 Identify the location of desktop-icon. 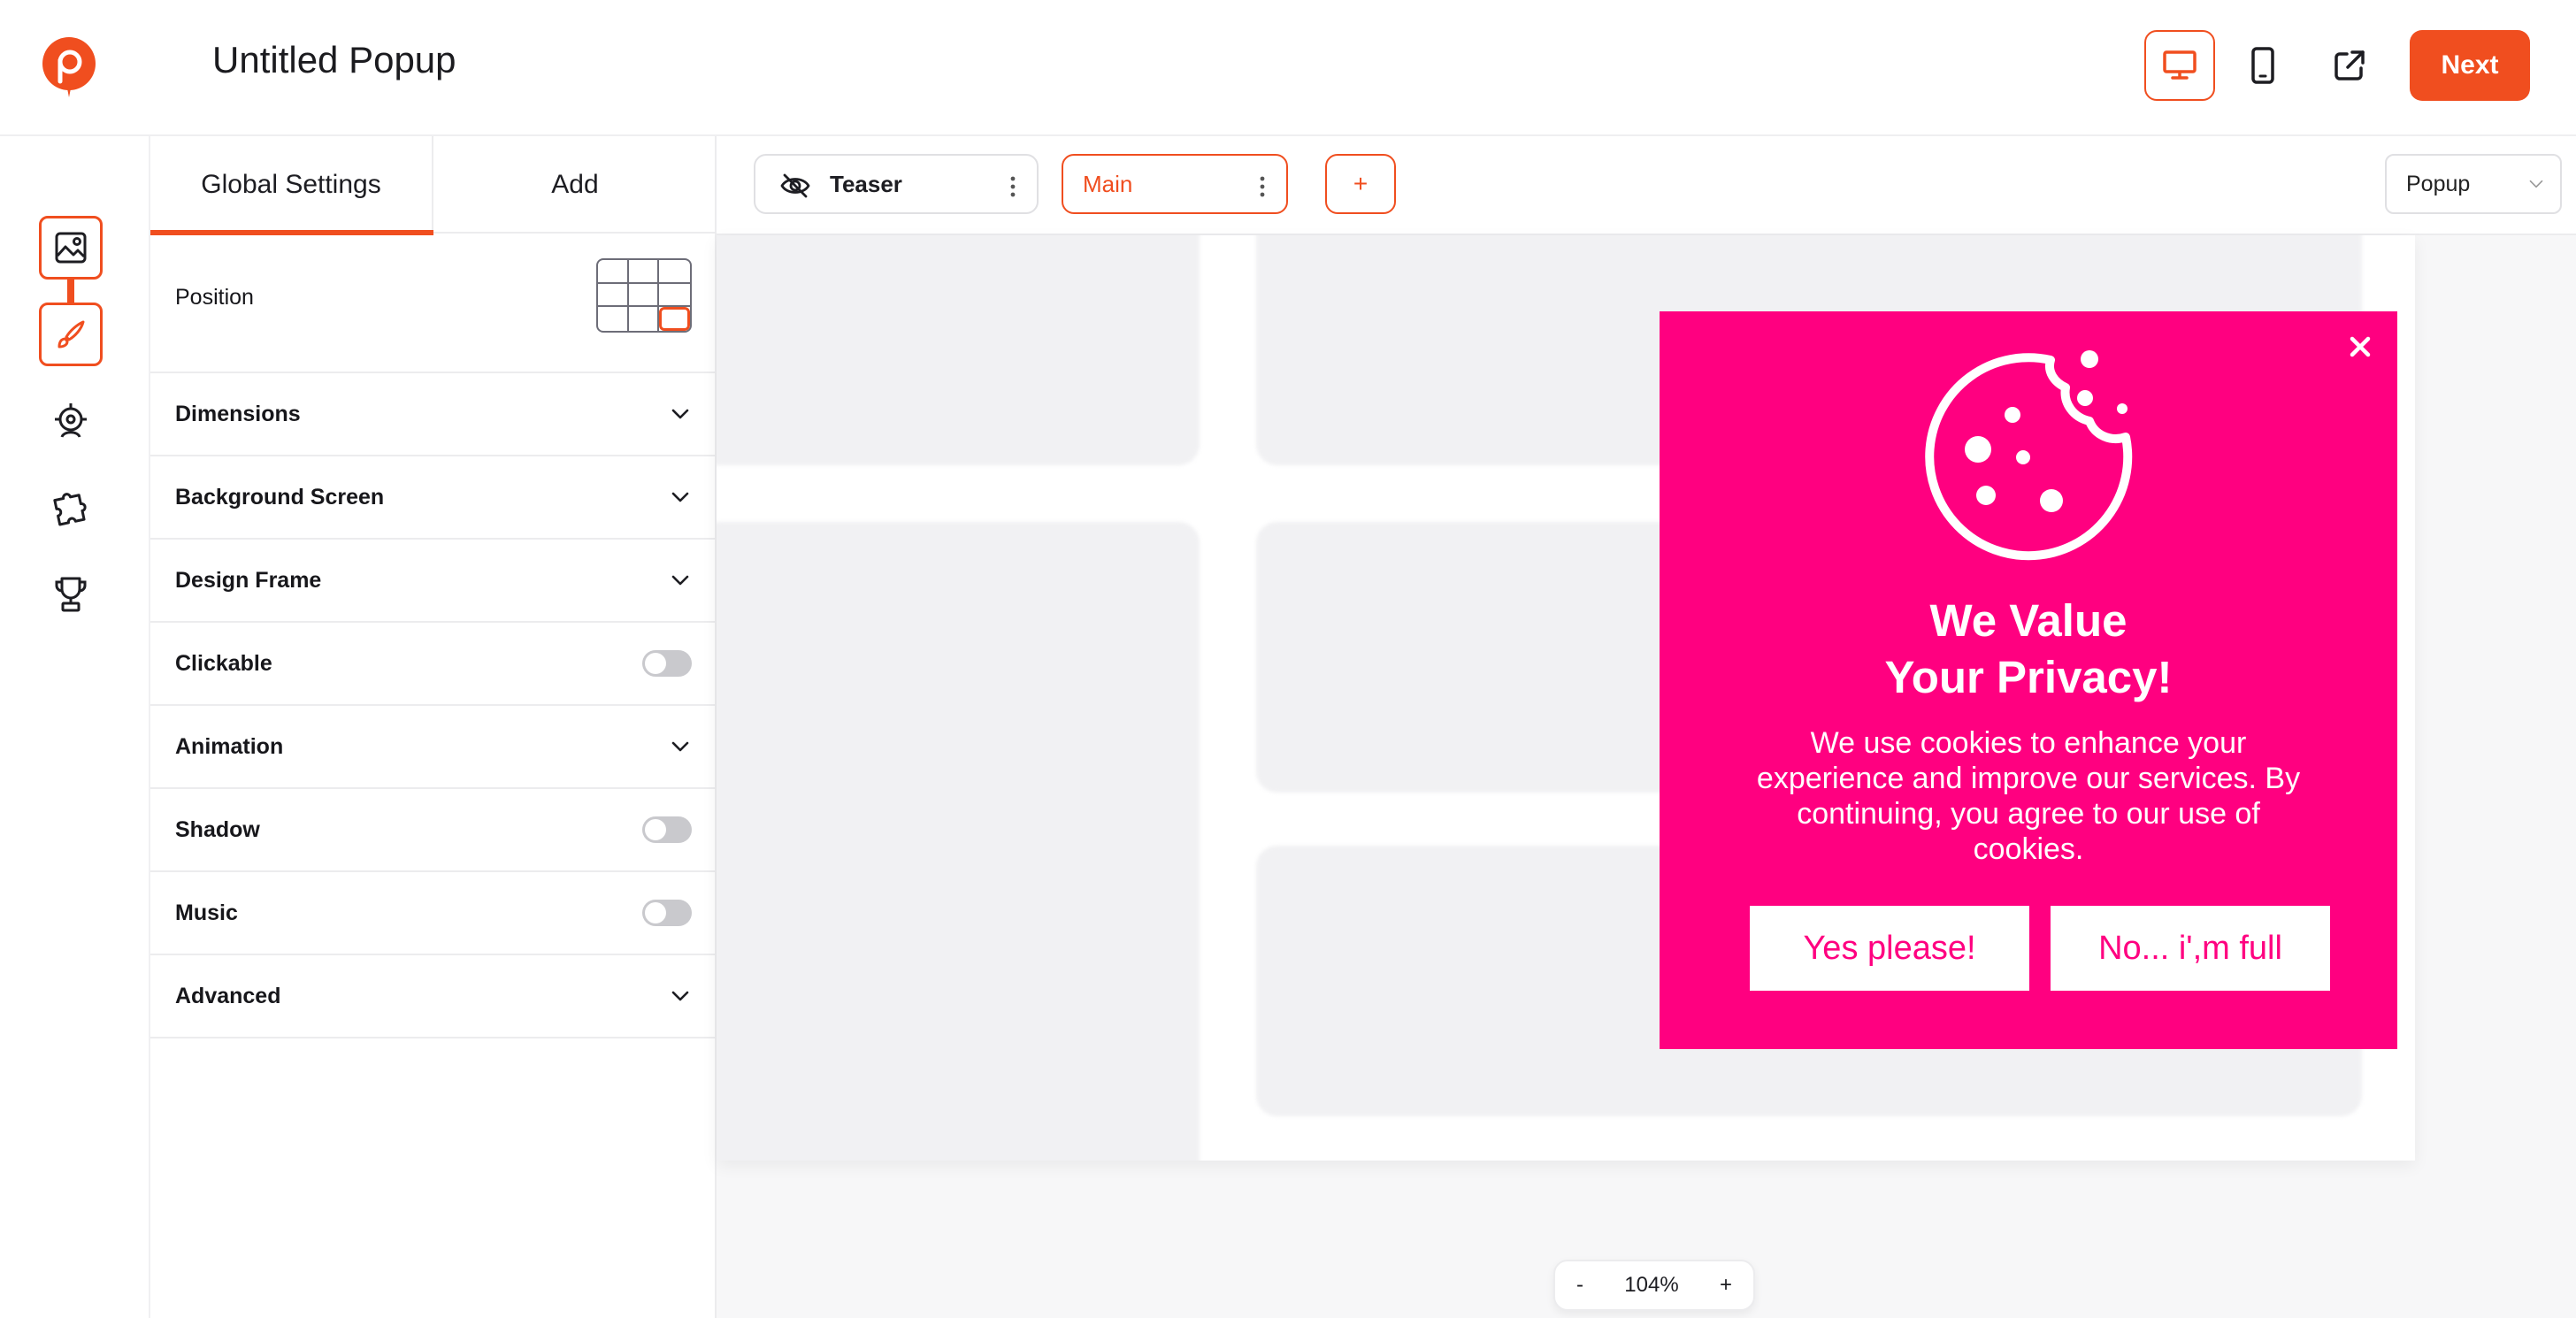
(2179, 65).